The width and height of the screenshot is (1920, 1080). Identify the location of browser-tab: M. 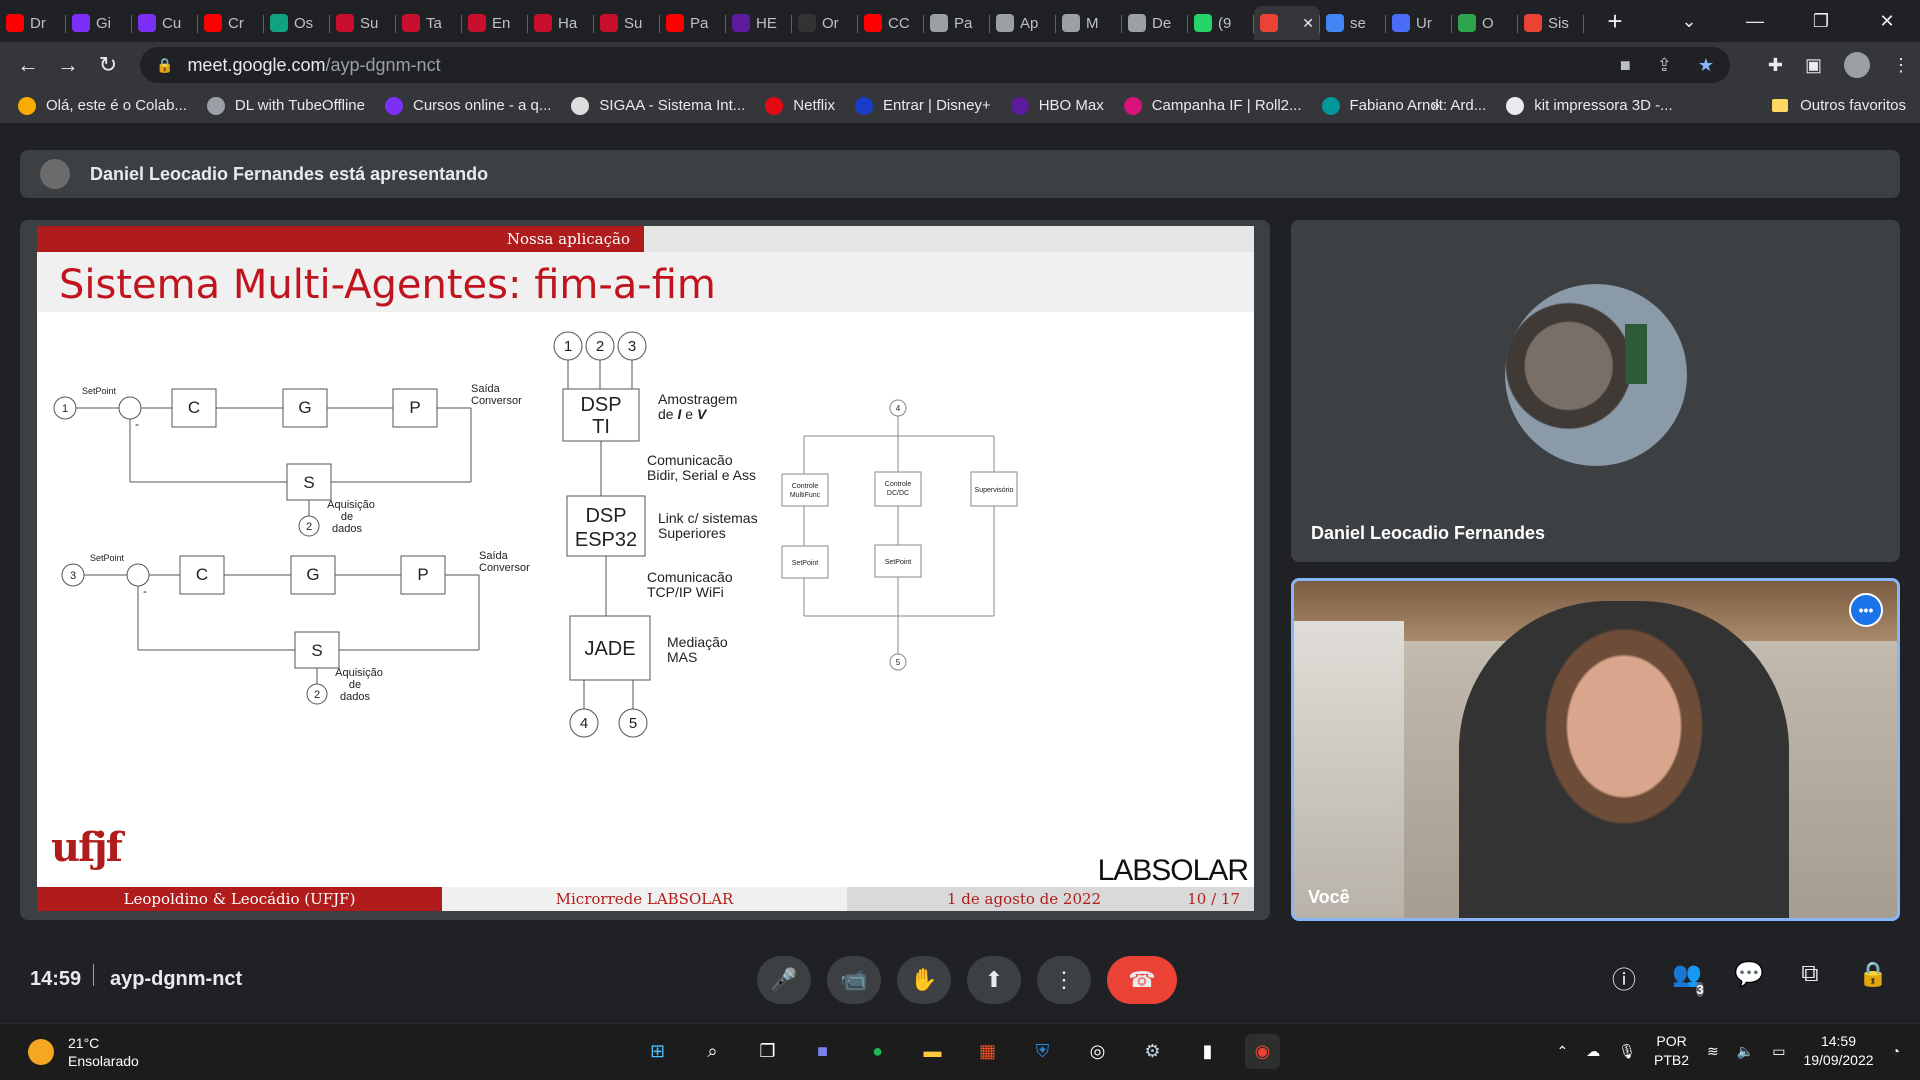
(1089, 23).